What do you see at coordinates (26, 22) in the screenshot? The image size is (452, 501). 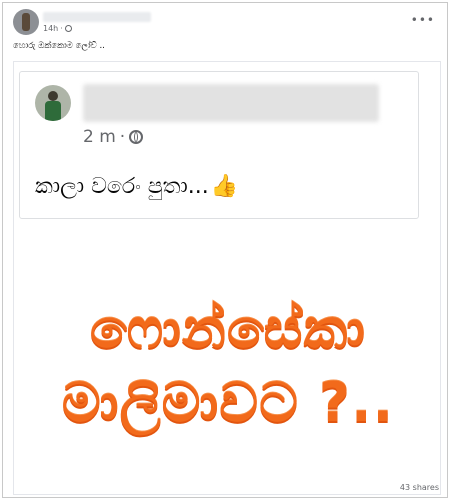 I see `avatar` at bounding box center [26, 22].